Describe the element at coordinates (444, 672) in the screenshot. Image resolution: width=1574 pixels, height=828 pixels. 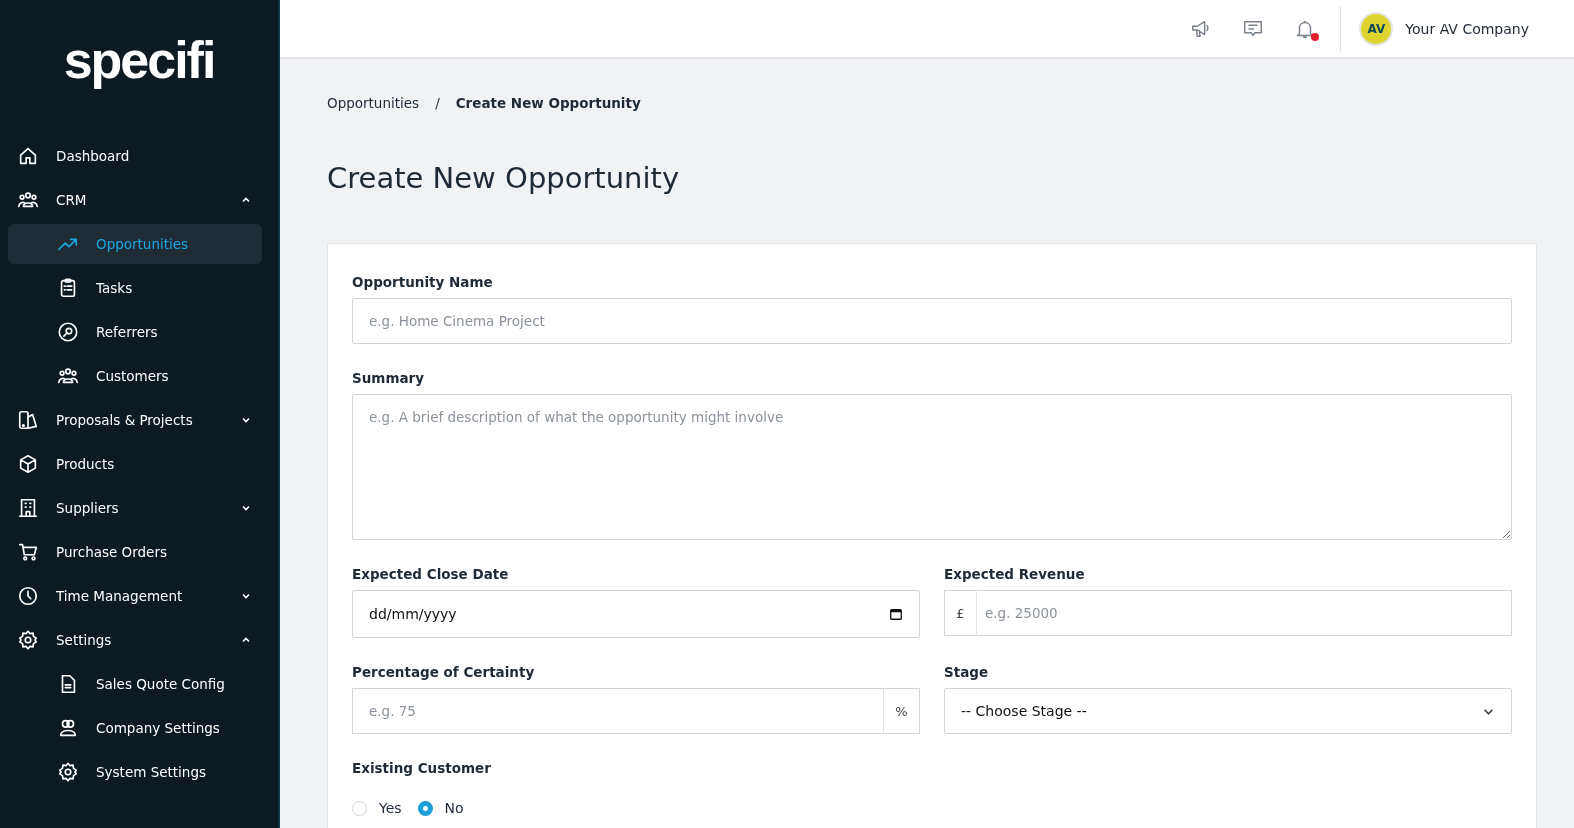
I see `field-label: Percentage of Certainty` at that location.